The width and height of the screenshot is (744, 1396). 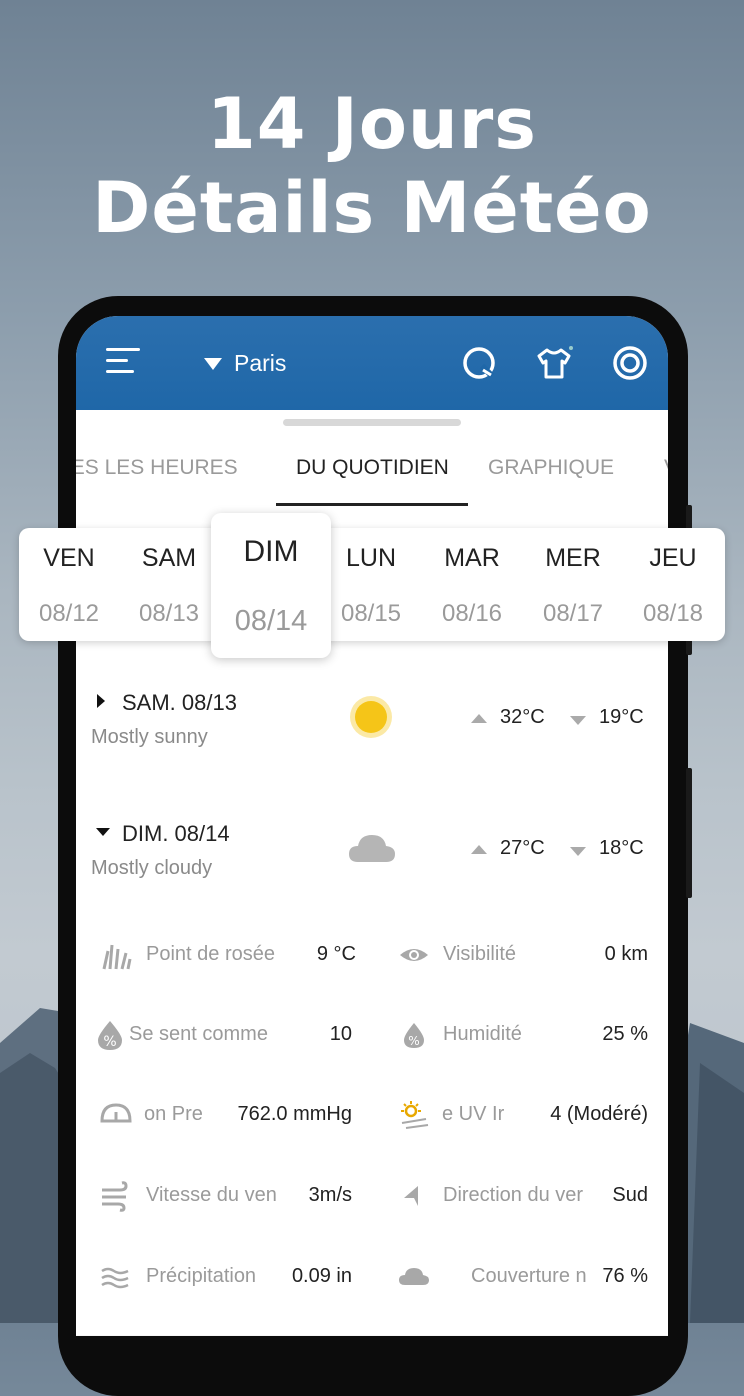 What do you see at coordinates (372, 504) in the screenshot?
I see `tab-indicator` at bounding box center [372, 504].